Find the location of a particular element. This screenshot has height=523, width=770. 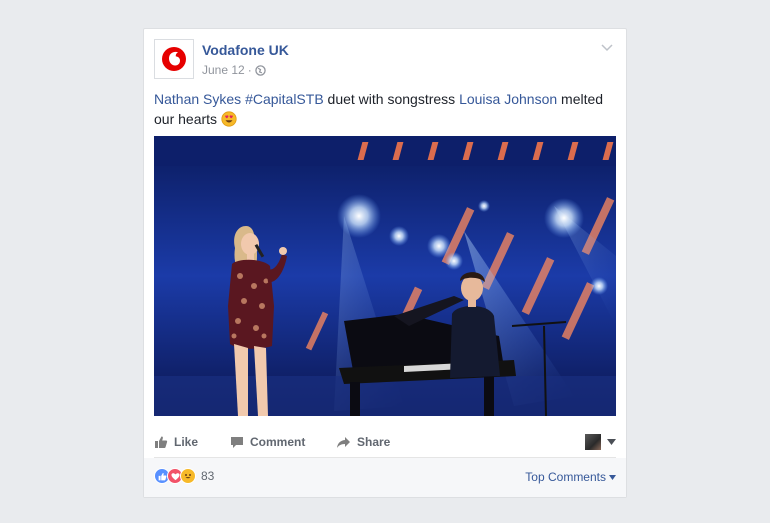

share-label: Share is located at coordinates (374, 442).